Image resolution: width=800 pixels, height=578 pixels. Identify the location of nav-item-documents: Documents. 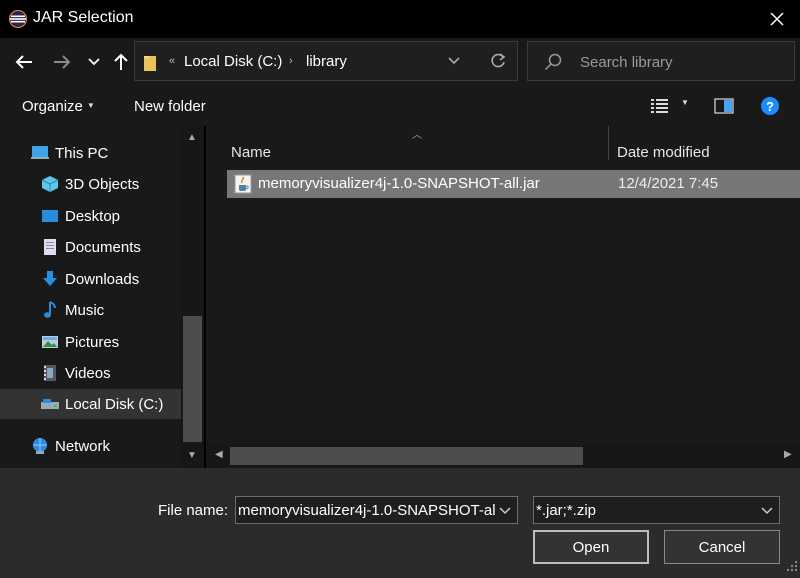
(90, 247).